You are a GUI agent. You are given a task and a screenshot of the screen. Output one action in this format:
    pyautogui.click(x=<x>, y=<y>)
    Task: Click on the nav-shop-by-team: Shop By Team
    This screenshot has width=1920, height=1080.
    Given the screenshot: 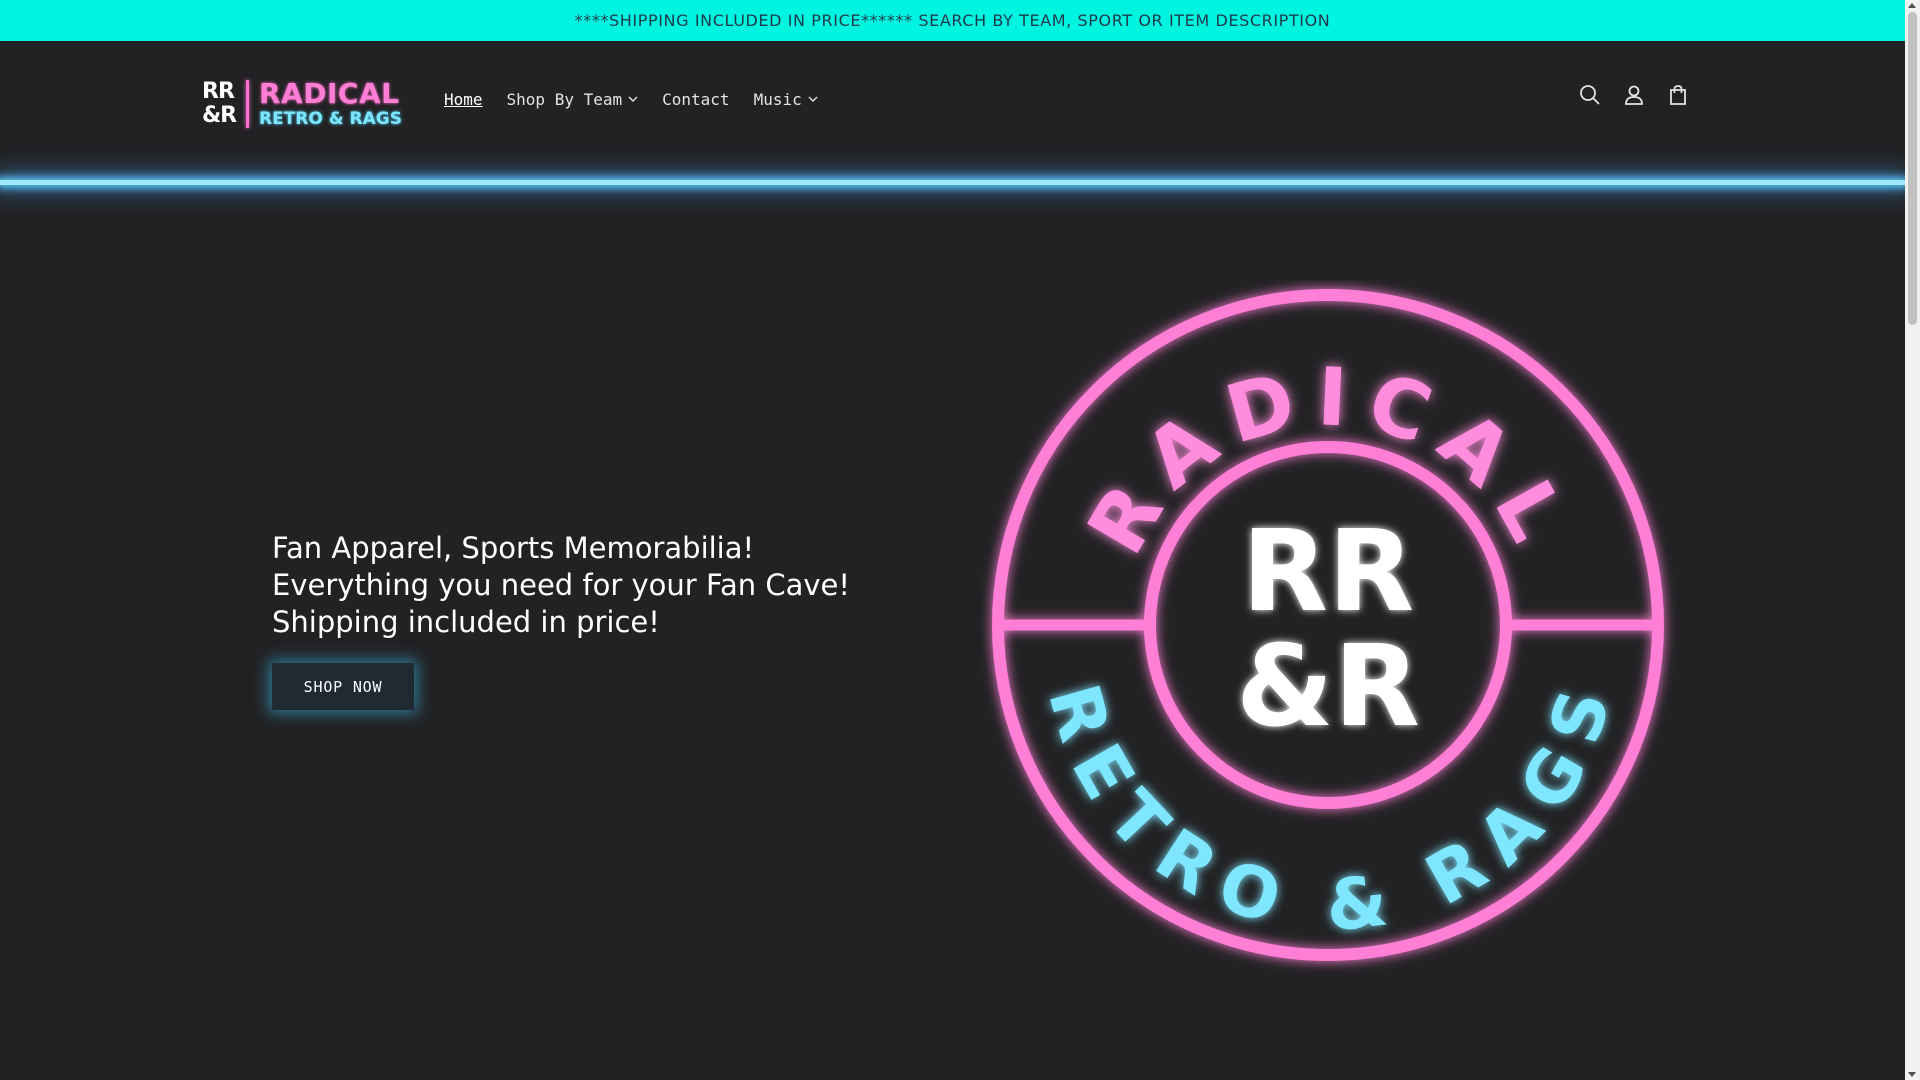 What is the action you would take?
    pyautogui.click(x=573, y=99)
    